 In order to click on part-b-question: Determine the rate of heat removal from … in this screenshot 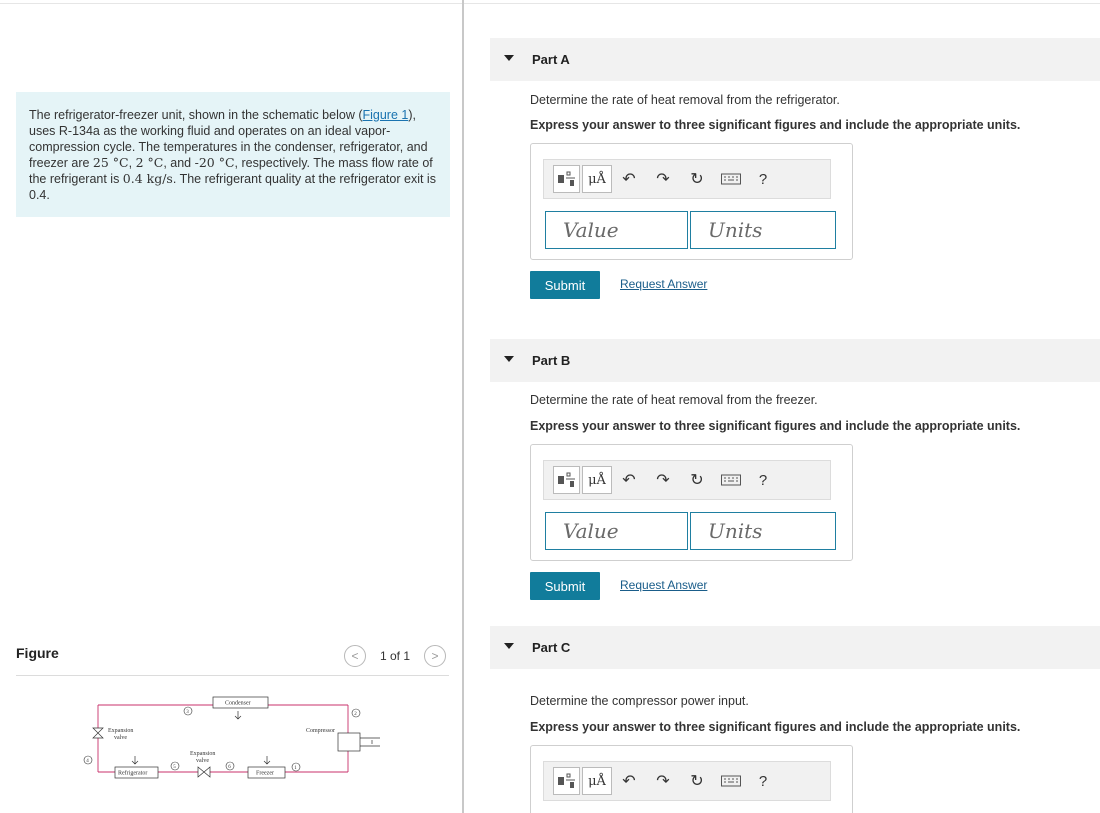, I will do `click(674, 400)`.